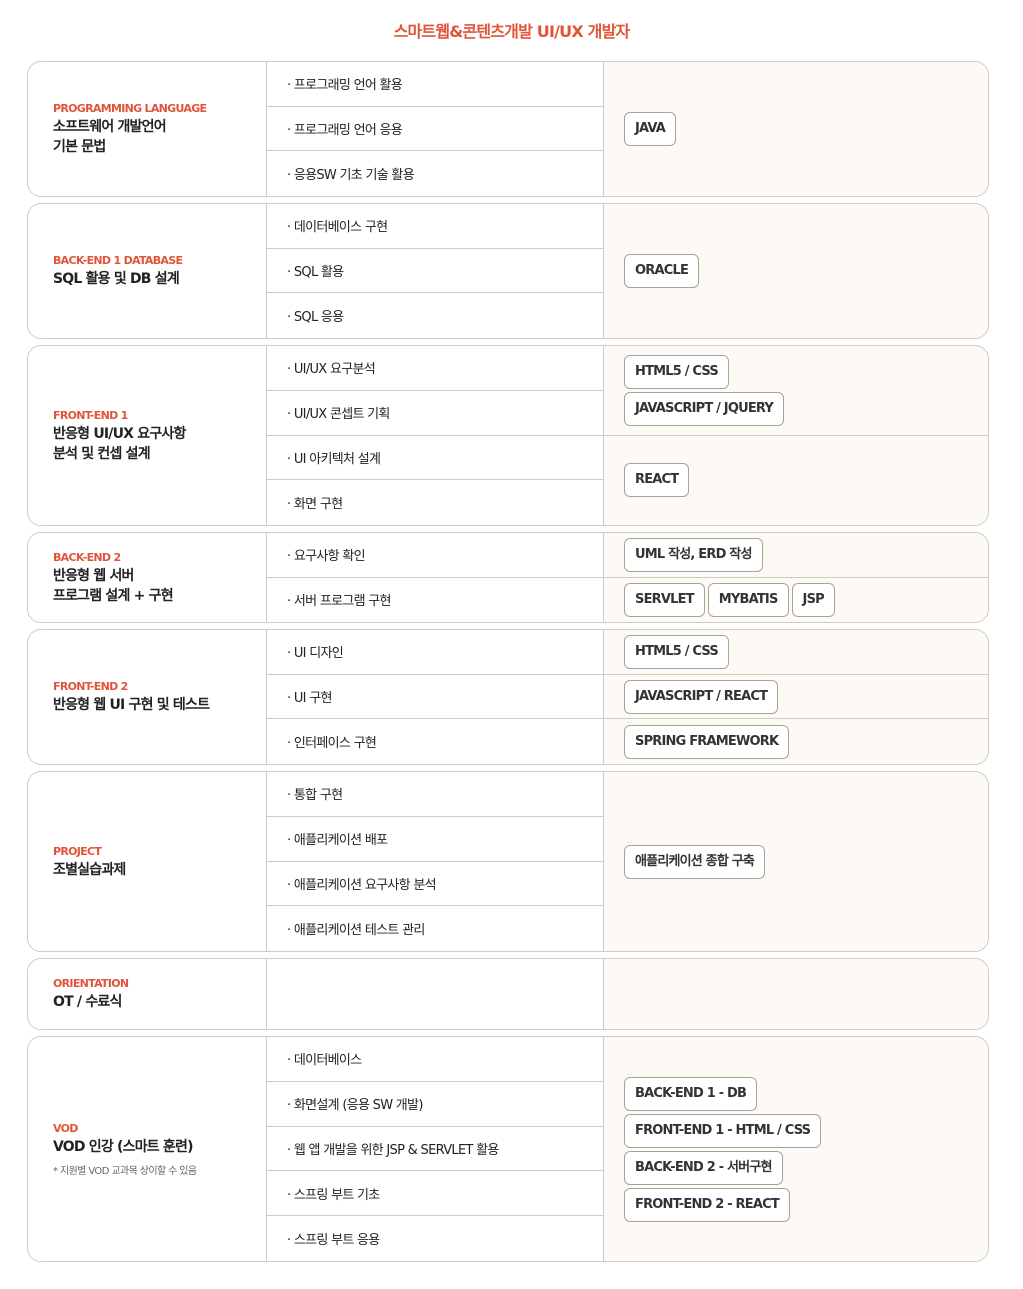 The height and width of the screenshot is (1289, 1023). Describe the element at coordinates (813, 599) in the screenshot. I see `tool-chip: JSP` at that location.